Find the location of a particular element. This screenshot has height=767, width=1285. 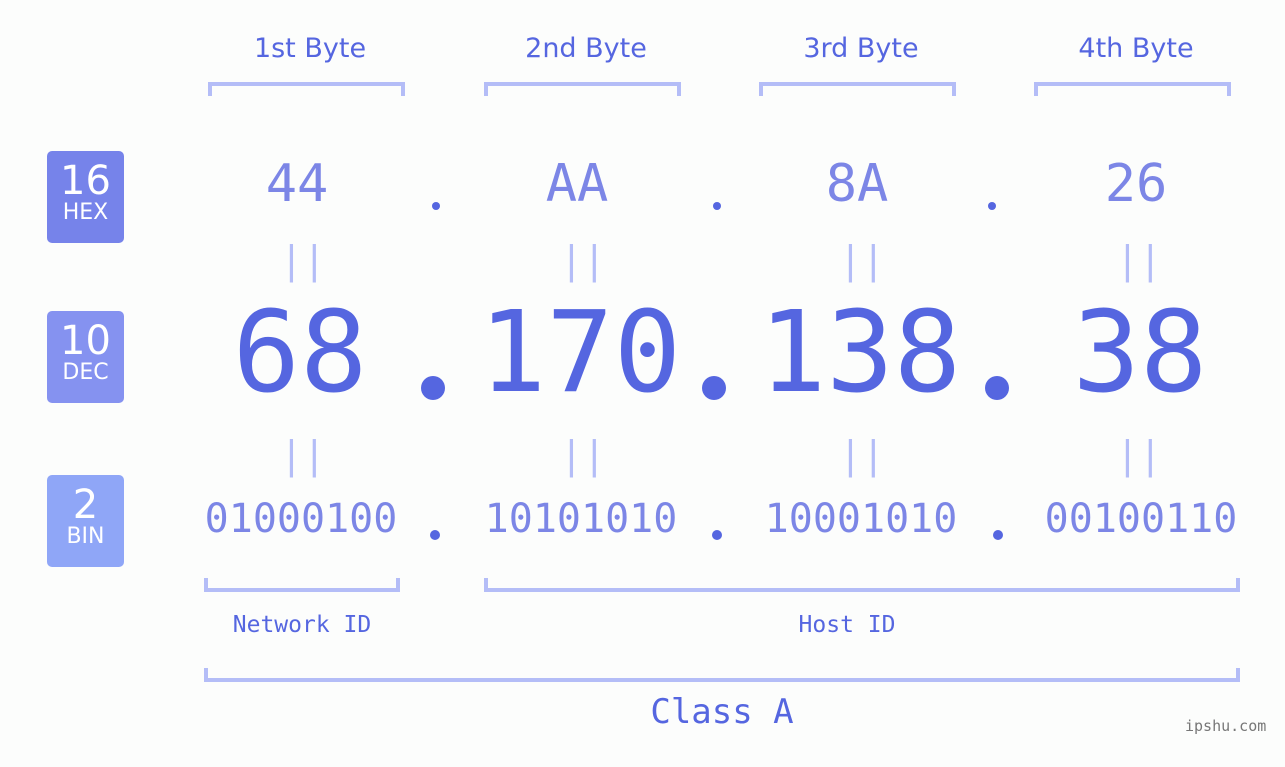

dec-value-3: 138 is located at coordinates (860, 353).